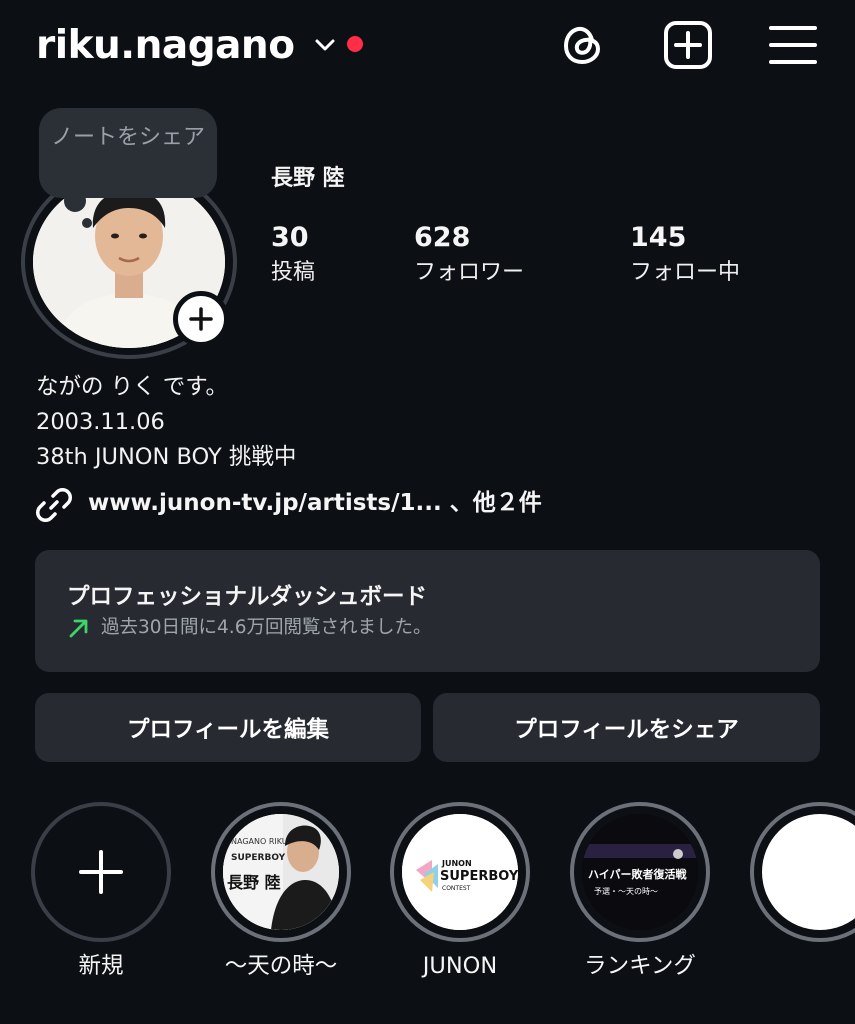 This screenshot has height=1024, width=855. I want to click on highlight-cover-image: ハイパー敗者復活戦 予選・〜天の時〜, so click(640, 872).